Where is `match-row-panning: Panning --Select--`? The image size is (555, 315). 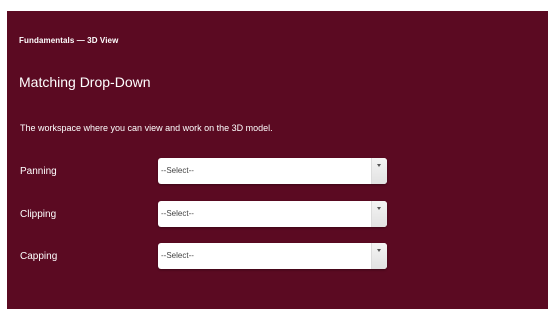 match-row-panning: Panning --Select-- is located at coordinates (280, 172).